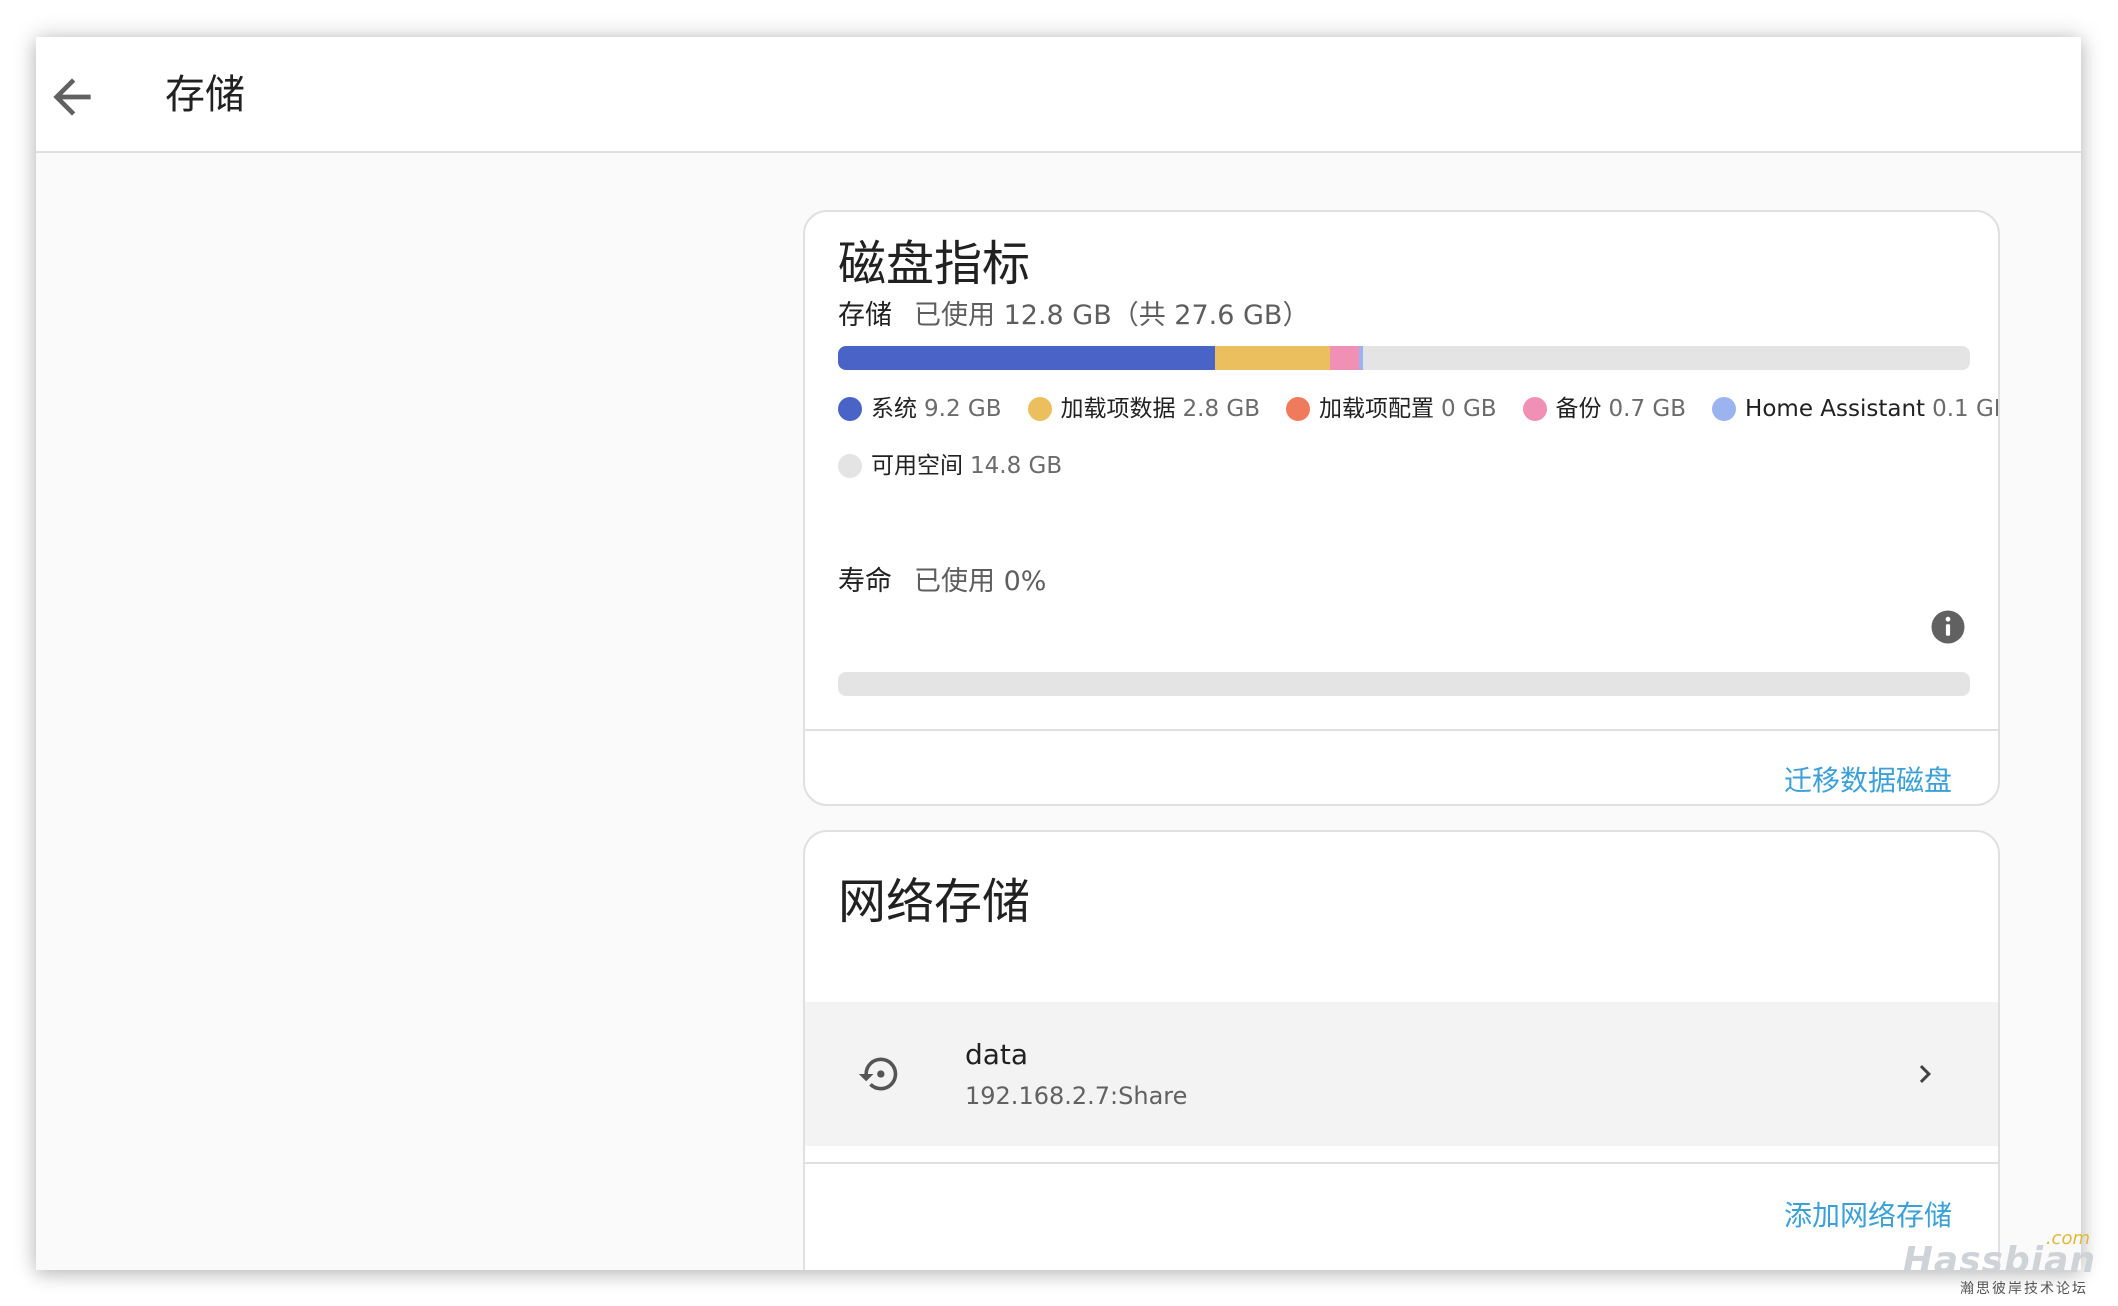  Describe the element at coordinates (997, 1054) in the screenshot. I see `share-name: data` at that location.